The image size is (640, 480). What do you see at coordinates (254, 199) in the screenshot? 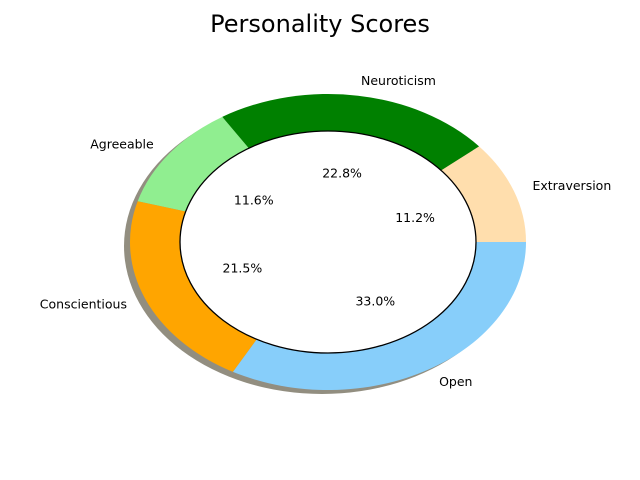
I see `slice-pct-agreeable: 11.6%` at bounding box center [254, 199].